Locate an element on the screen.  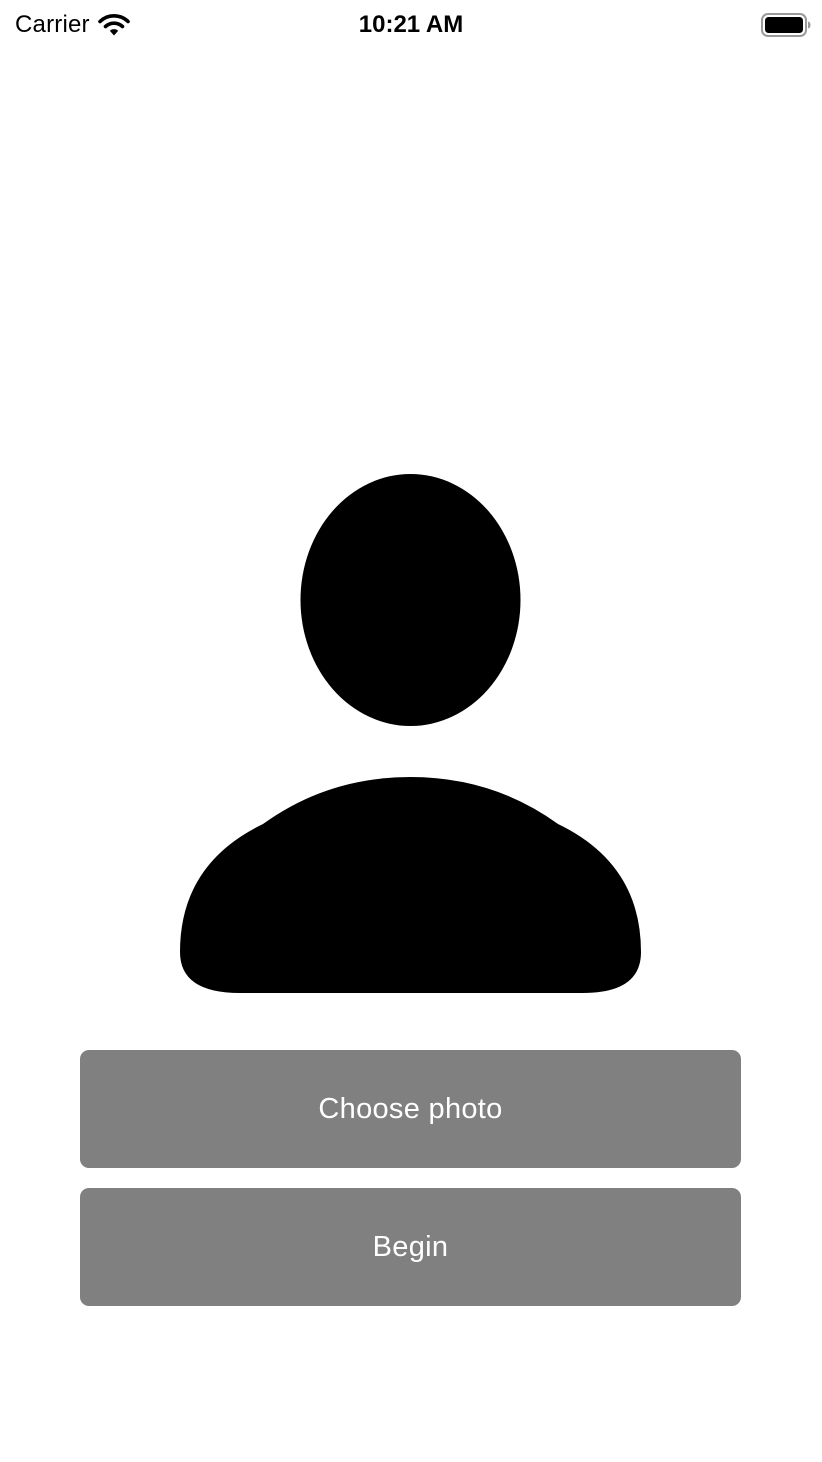
status-time: 10:21 AM is located at coordinates (411, 24).